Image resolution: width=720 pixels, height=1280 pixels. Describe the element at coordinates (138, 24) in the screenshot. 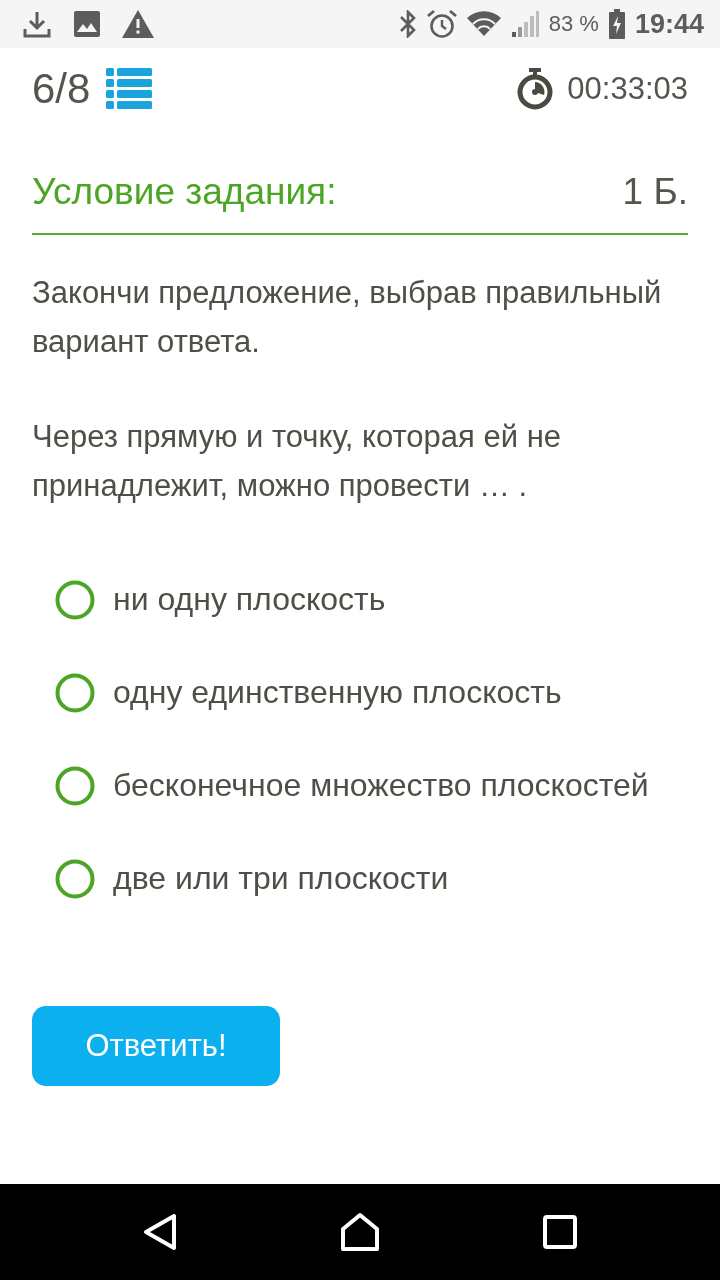

I see `warning-icon` at that location.